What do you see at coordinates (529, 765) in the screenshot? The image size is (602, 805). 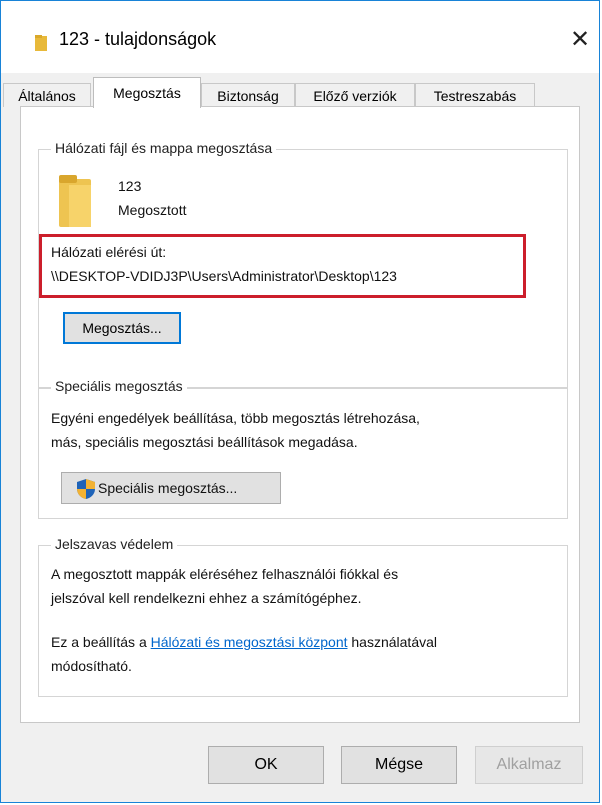 I see `apply-button: Alkalmaz` at bounding box center [529, 765].